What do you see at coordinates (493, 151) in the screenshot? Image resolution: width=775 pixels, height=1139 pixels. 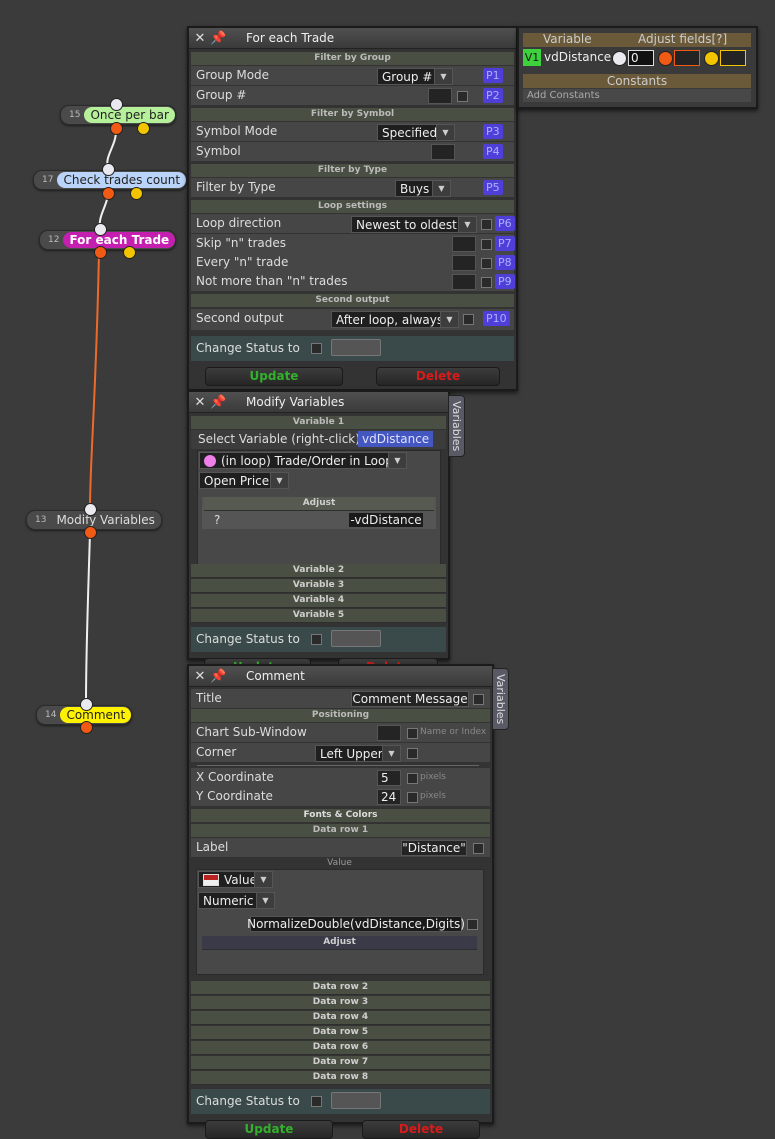 I see `param-badge: P4` at bounding box center [493, 151].